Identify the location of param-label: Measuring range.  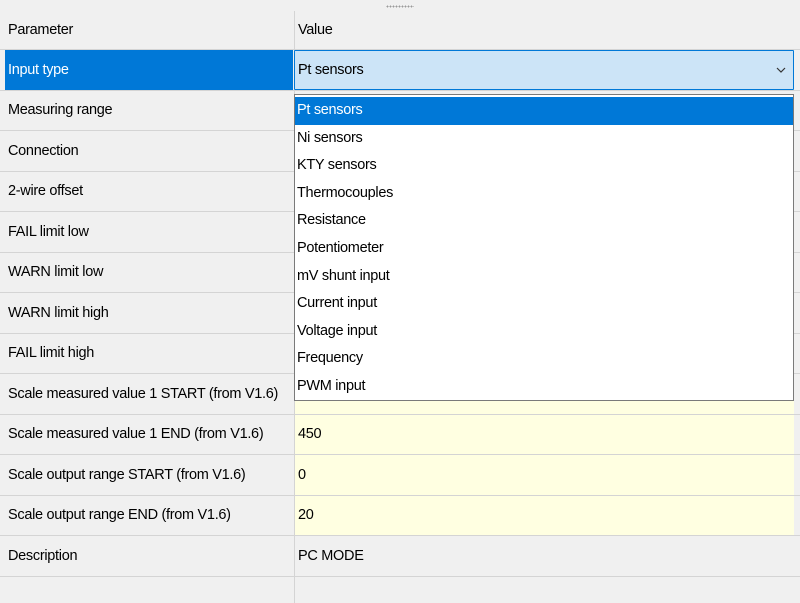
(60, 110).